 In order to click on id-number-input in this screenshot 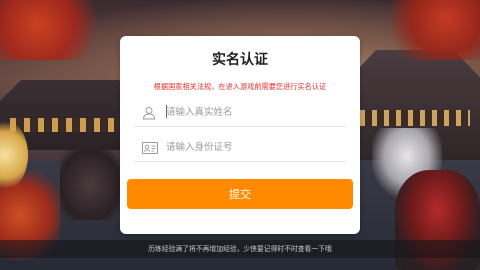, I will do `click(253, 147)`.